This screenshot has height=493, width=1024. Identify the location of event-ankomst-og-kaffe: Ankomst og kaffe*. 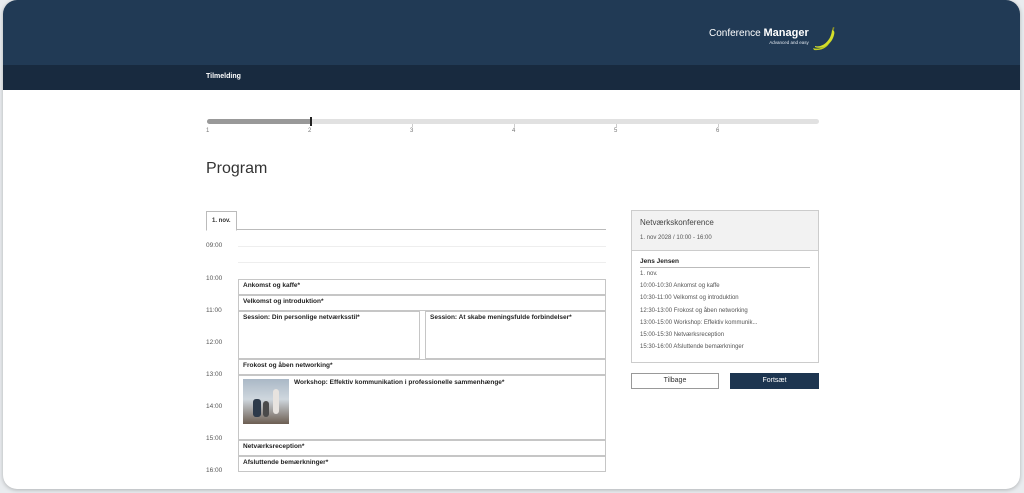
(422, 287).